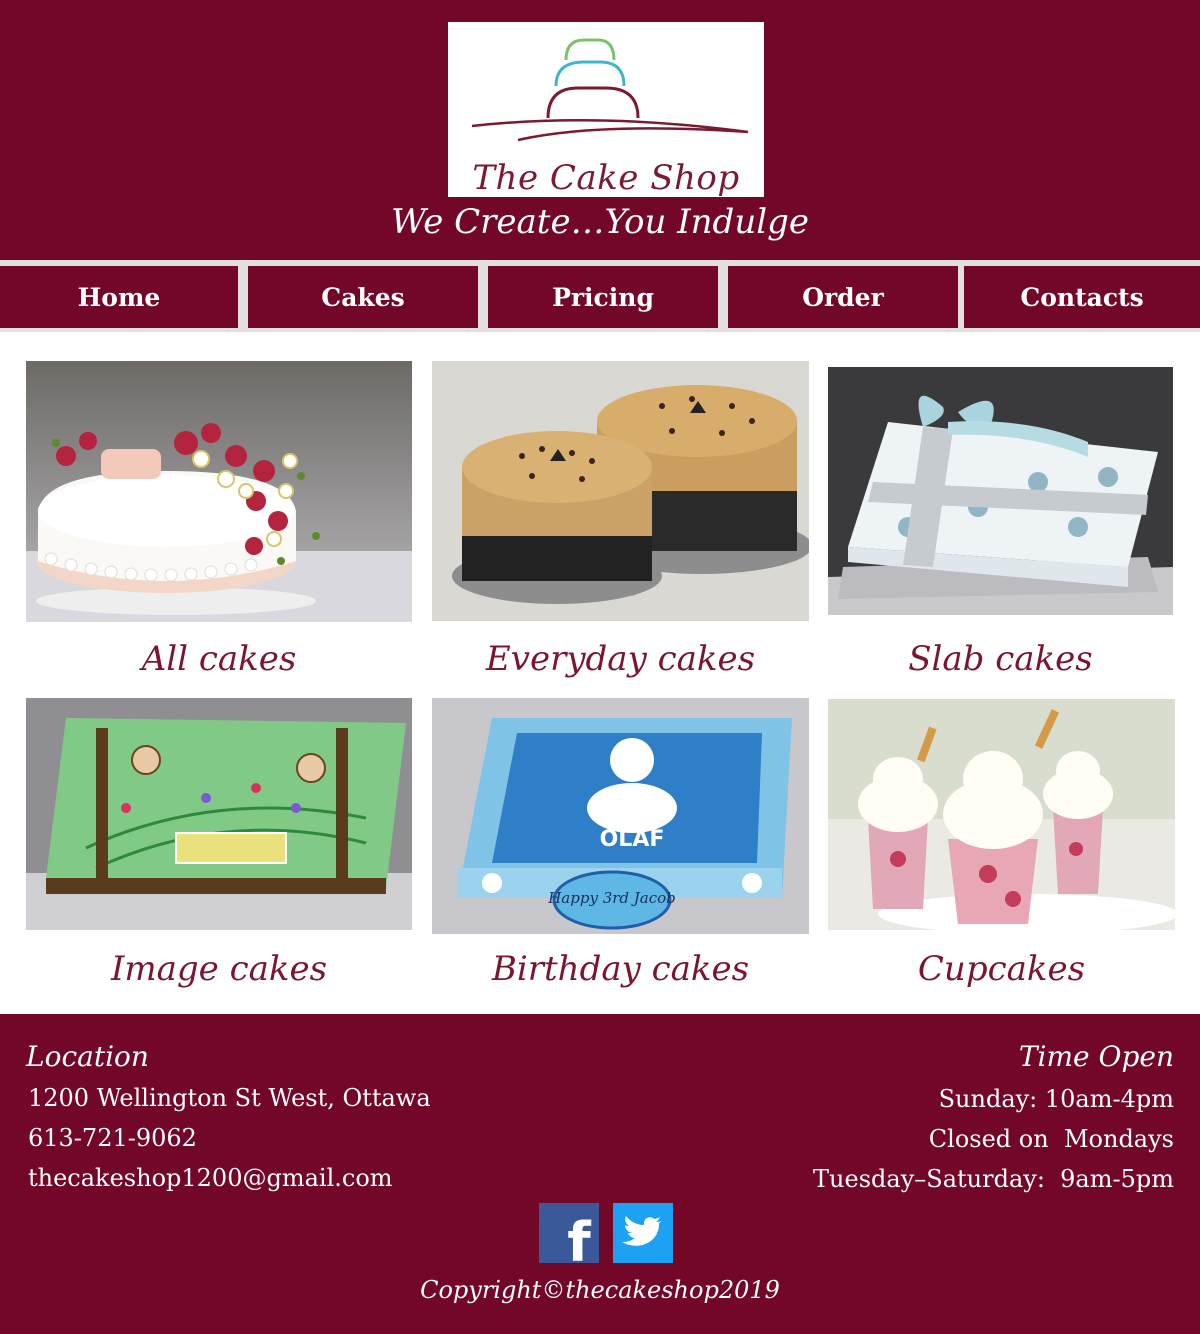 The width and height of the screenshot is (1200, 1334). What do you see at coordinates (1000, 659) in the screenshot?
I see `caption-slab-cakes: Slab cakes` at bounding box center [1000, 659].